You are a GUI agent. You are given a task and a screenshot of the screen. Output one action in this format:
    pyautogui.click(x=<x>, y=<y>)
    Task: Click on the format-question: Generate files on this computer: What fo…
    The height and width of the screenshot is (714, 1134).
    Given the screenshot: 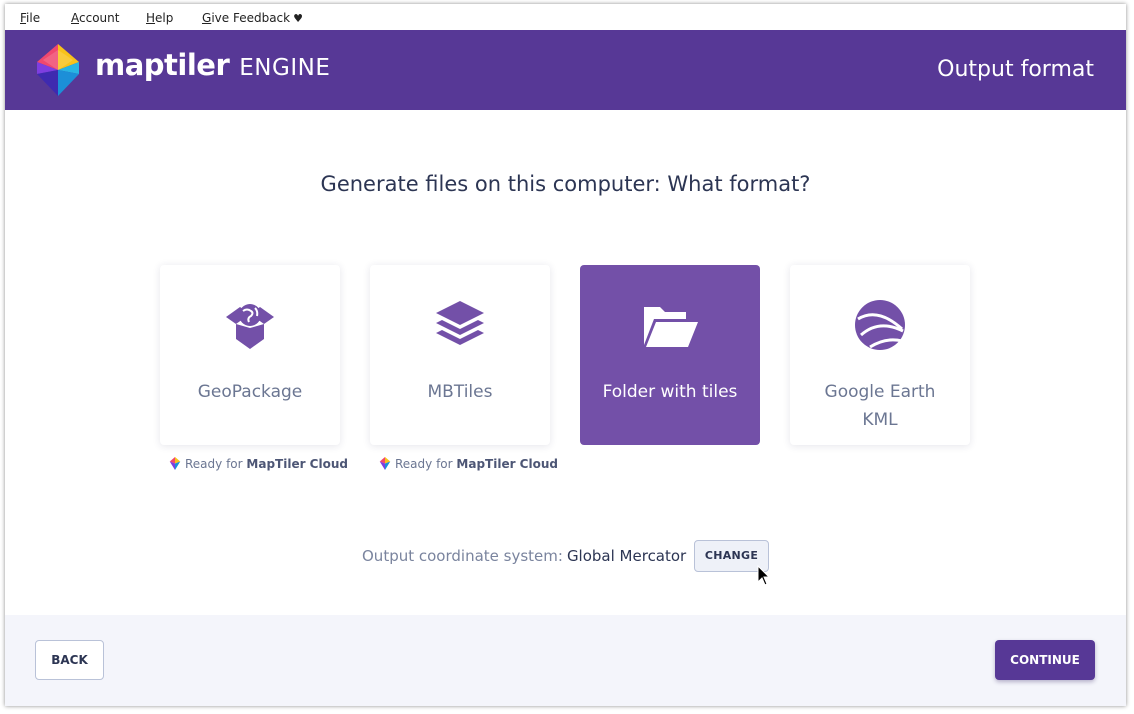 What is the action you would take?
    pyautogui.click(x=565, y=184)
    